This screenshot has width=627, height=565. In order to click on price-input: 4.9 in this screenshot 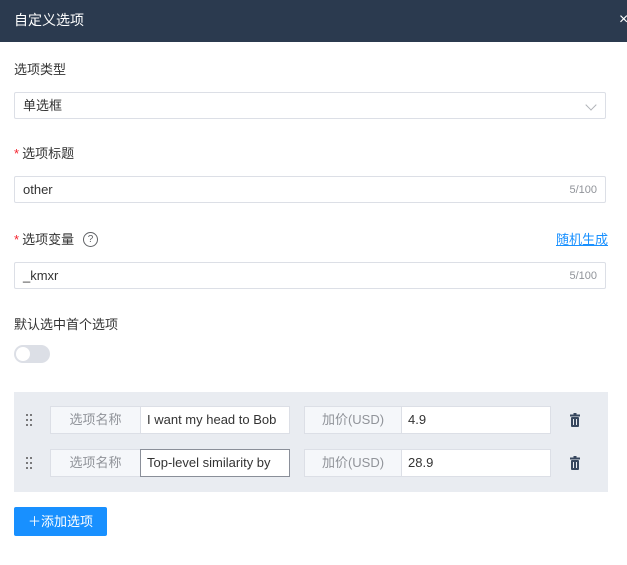, I will do `click(476, 420)`.